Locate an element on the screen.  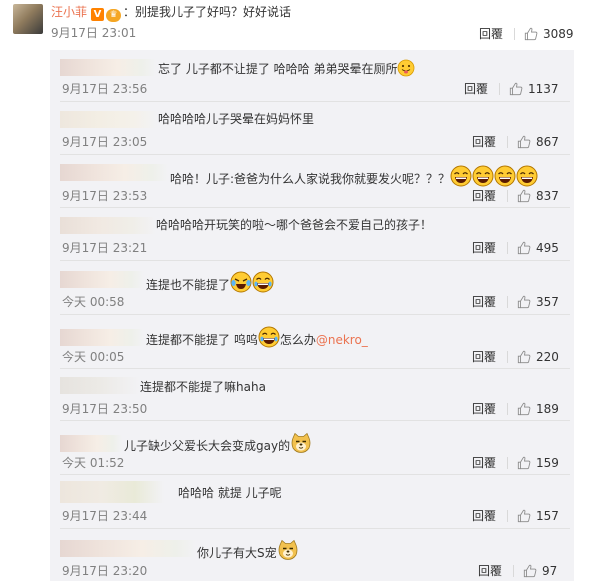
like-button: 220 is located at coordinates (538, 357).